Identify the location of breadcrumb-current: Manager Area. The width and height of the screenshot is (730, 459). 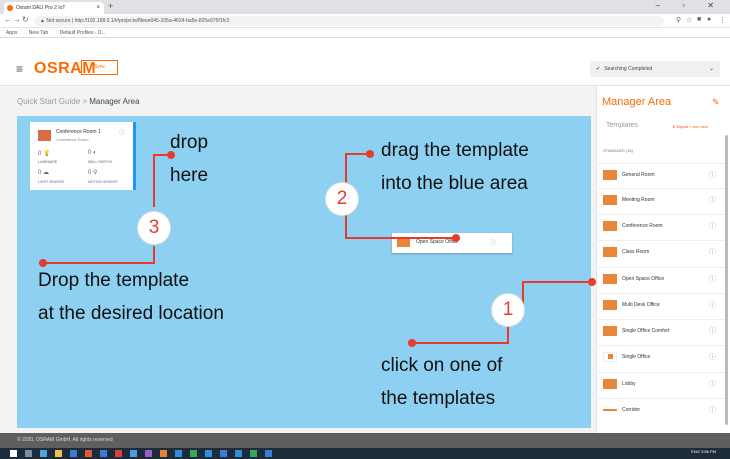
(114, 101).